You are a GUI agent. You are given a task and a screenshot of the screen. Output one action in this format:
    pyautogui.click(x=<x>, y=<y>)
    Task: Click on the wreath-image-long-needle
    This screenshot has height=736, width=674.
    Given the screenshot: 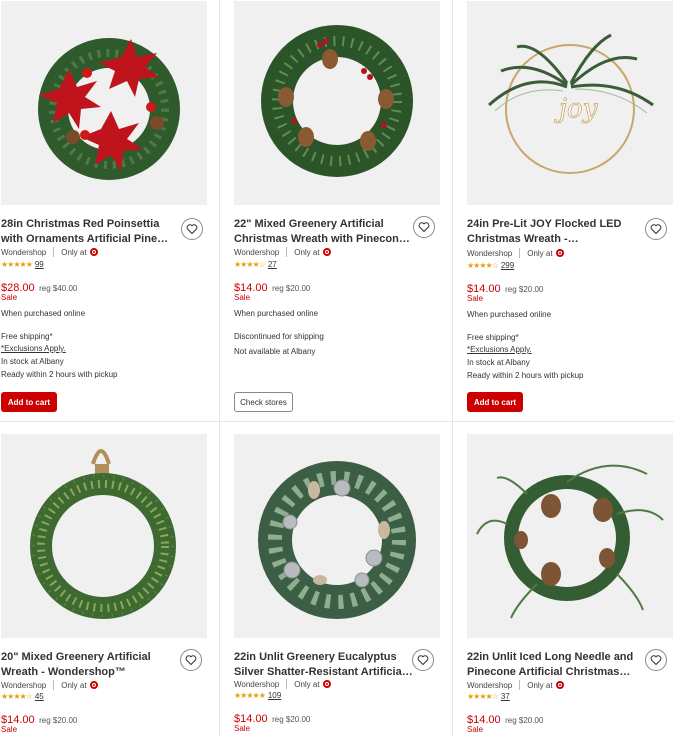 What is the action you would take?
    pyautogui.click(x=570, y=536)
    